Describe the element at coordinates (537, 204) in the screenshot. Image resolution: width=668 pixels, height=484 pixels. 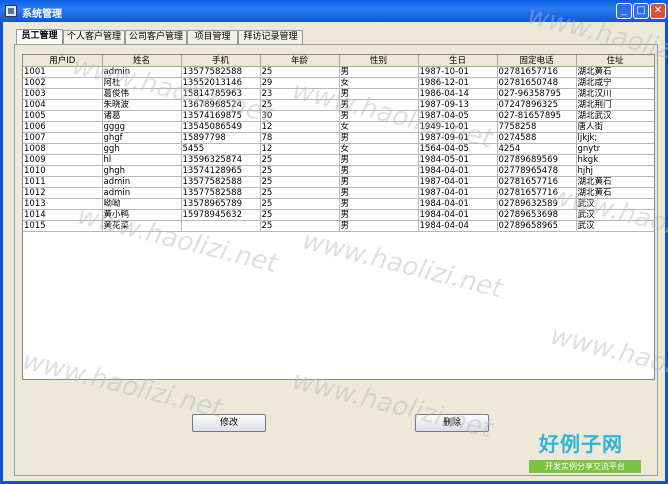
I see `table-cell: 02789632589` at that location.